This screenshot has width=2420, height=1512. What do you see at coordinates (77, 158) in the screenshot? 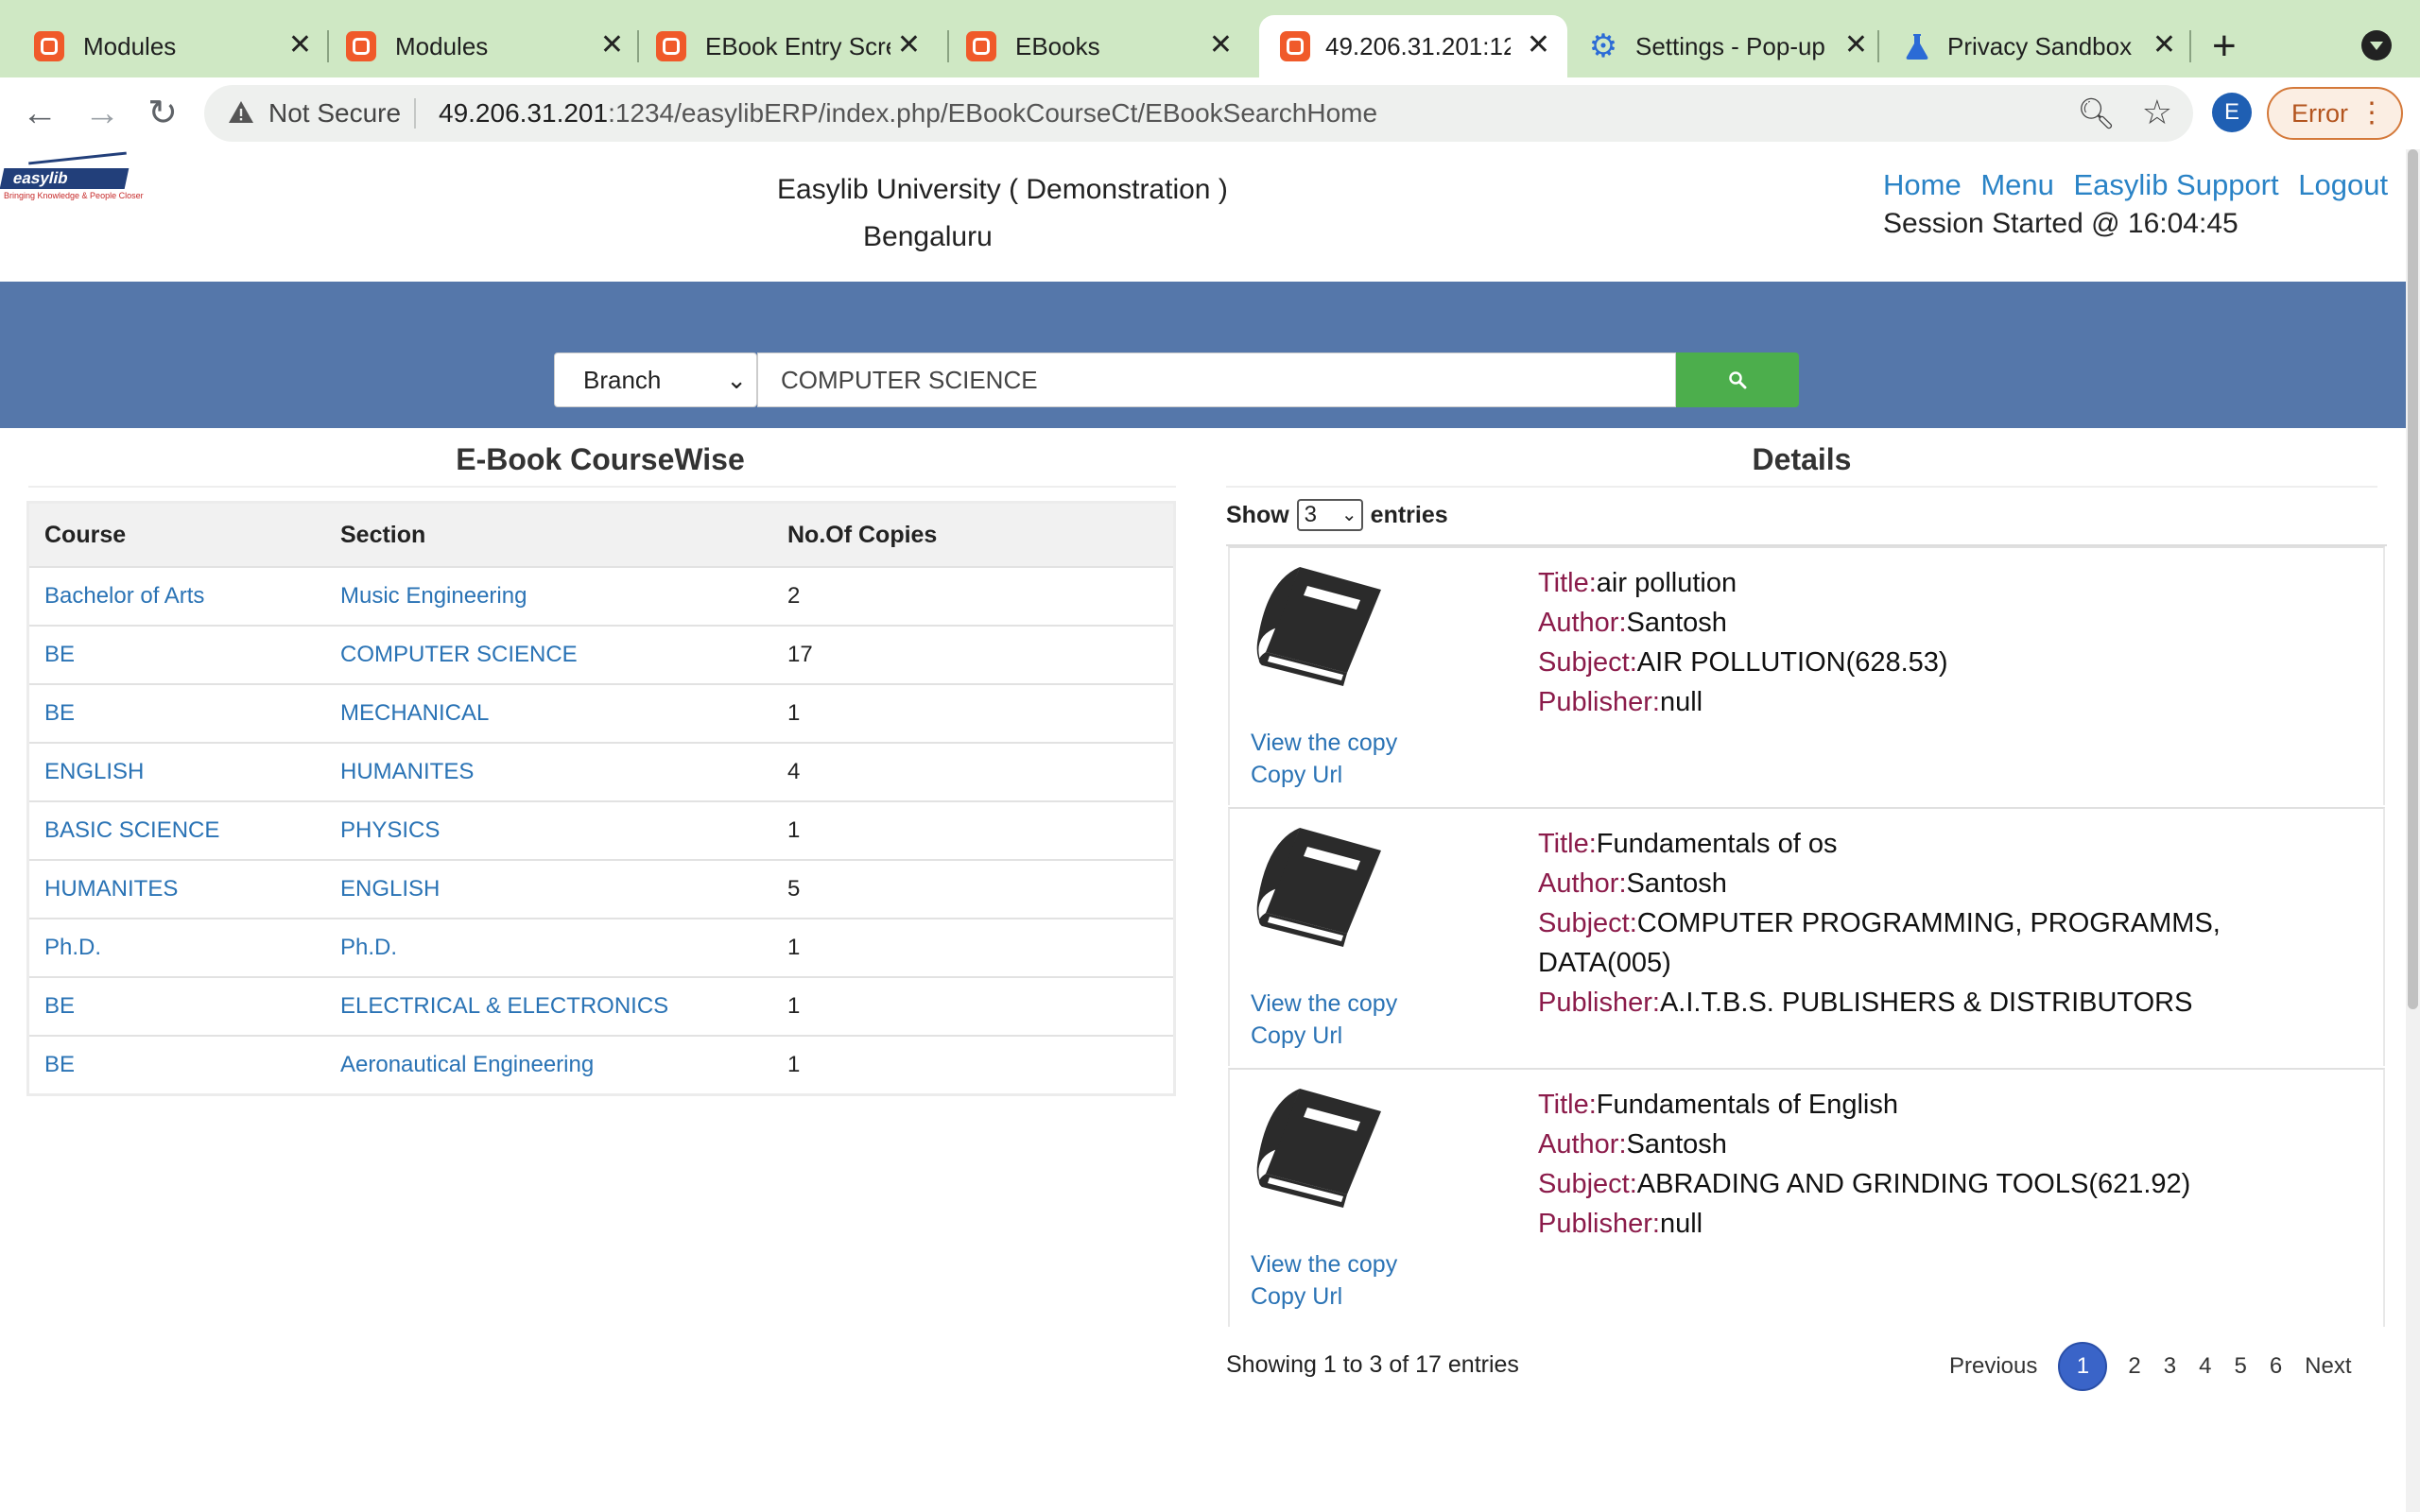
I see `logo-swoosh` at bounding box center [77, 158].